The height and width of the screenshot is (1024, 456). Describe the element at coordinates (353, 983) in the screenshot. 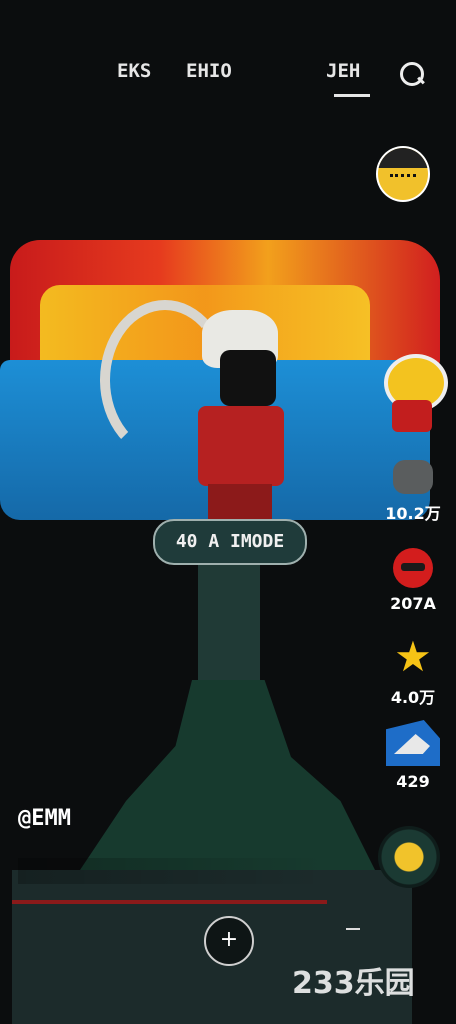

I see `watermark-logo: 233乐园` at that location.